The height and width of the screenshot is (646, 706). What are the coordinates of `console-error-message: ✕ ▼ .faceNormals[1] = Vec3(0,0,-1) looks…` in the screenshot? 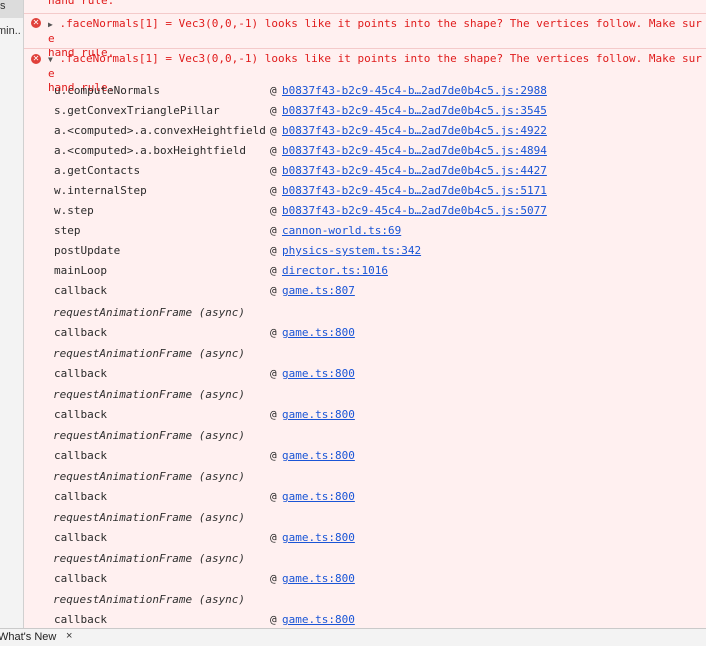 It's located at (365, 71).